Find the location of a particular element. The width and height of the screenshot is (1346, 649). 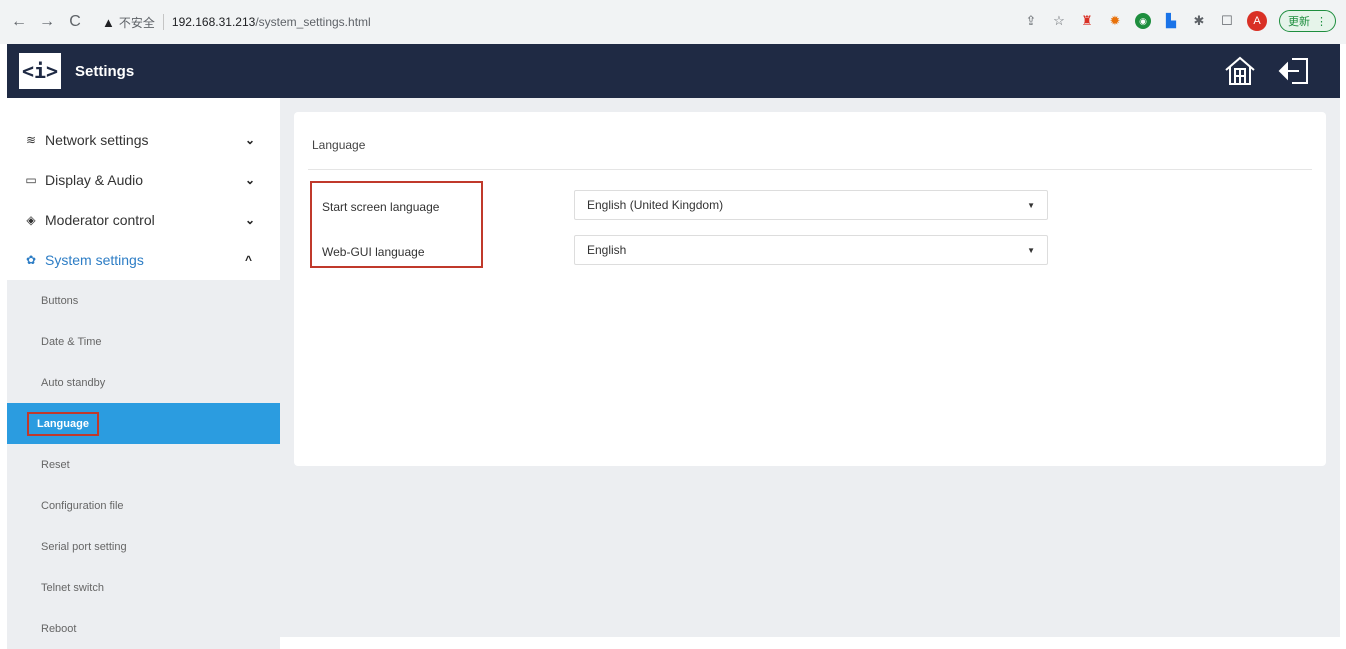

extension-icon: ◉ is located at coordinates (1143, 21).